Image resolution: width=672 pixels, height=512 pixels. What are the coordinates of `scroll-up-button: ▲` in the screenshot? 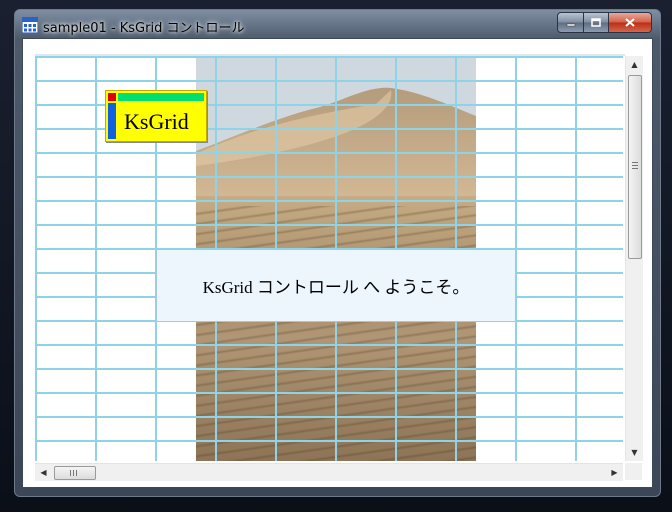 It's located at (634, 64).